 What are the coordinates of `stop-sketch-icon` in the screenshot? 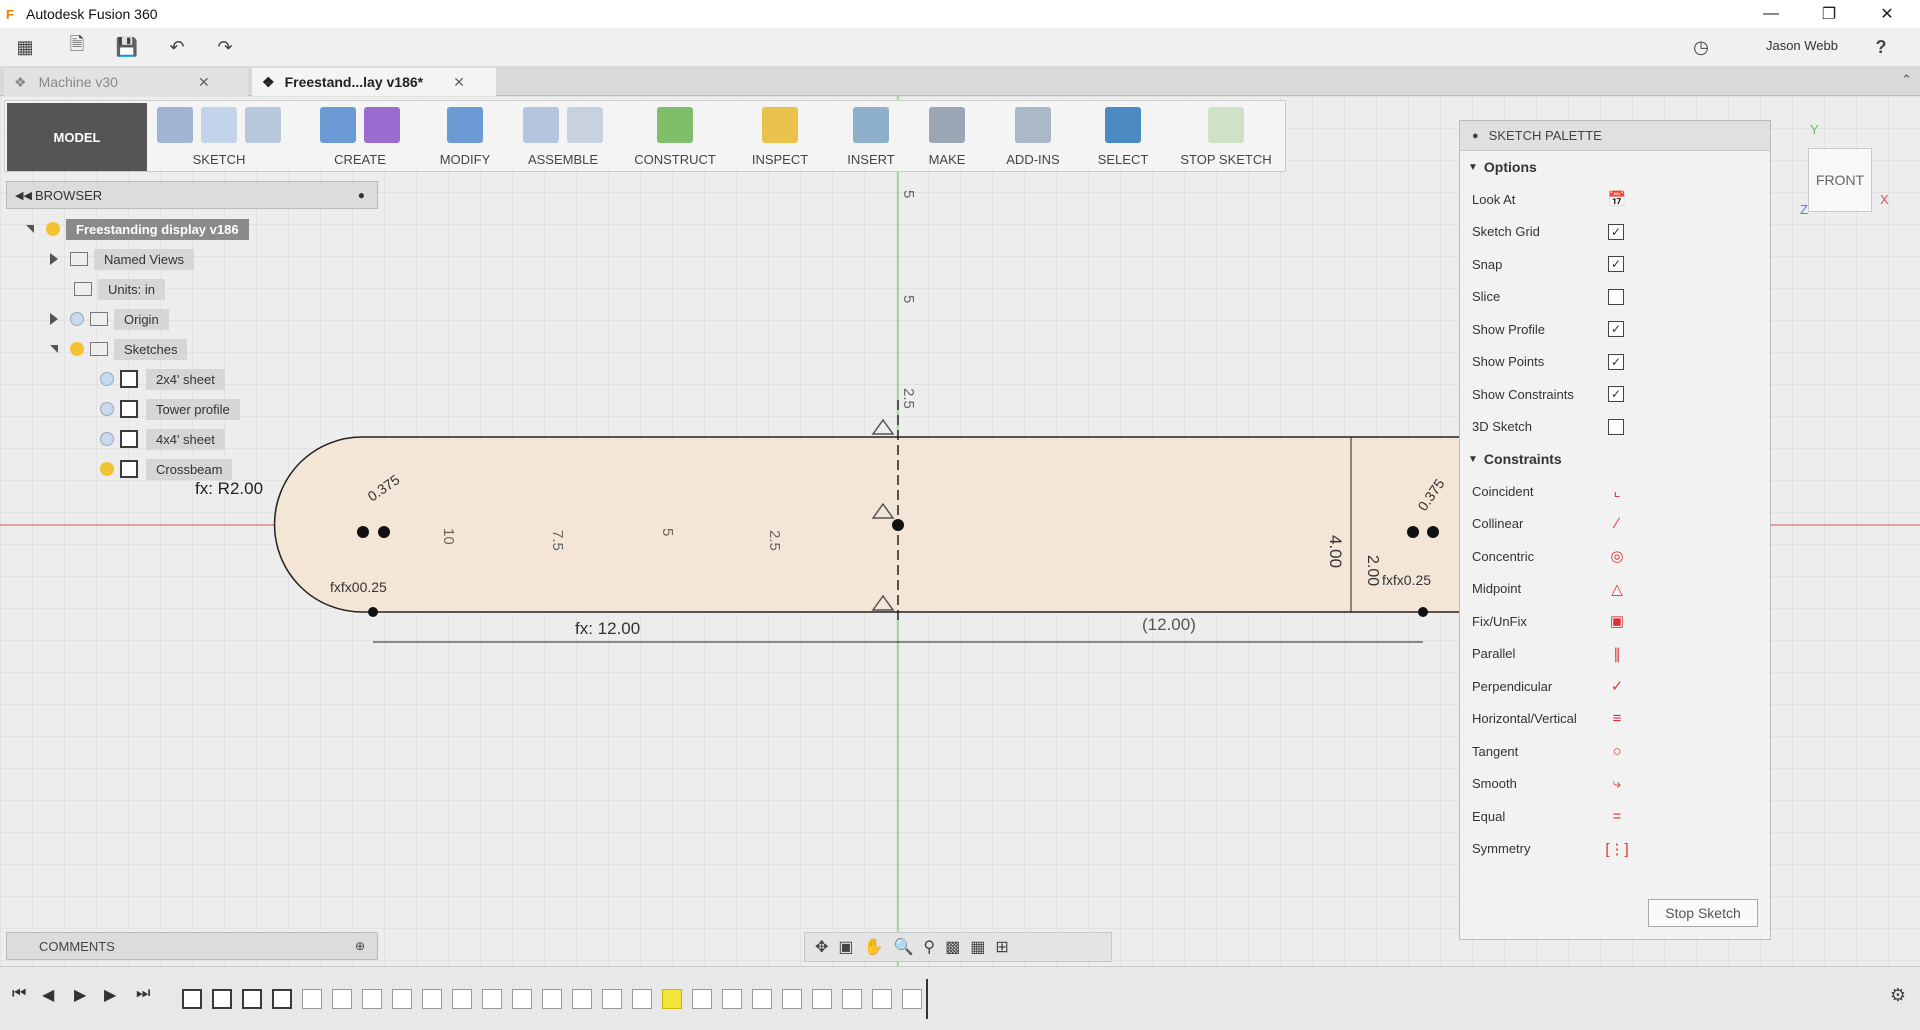 It's located at (1226, 125).